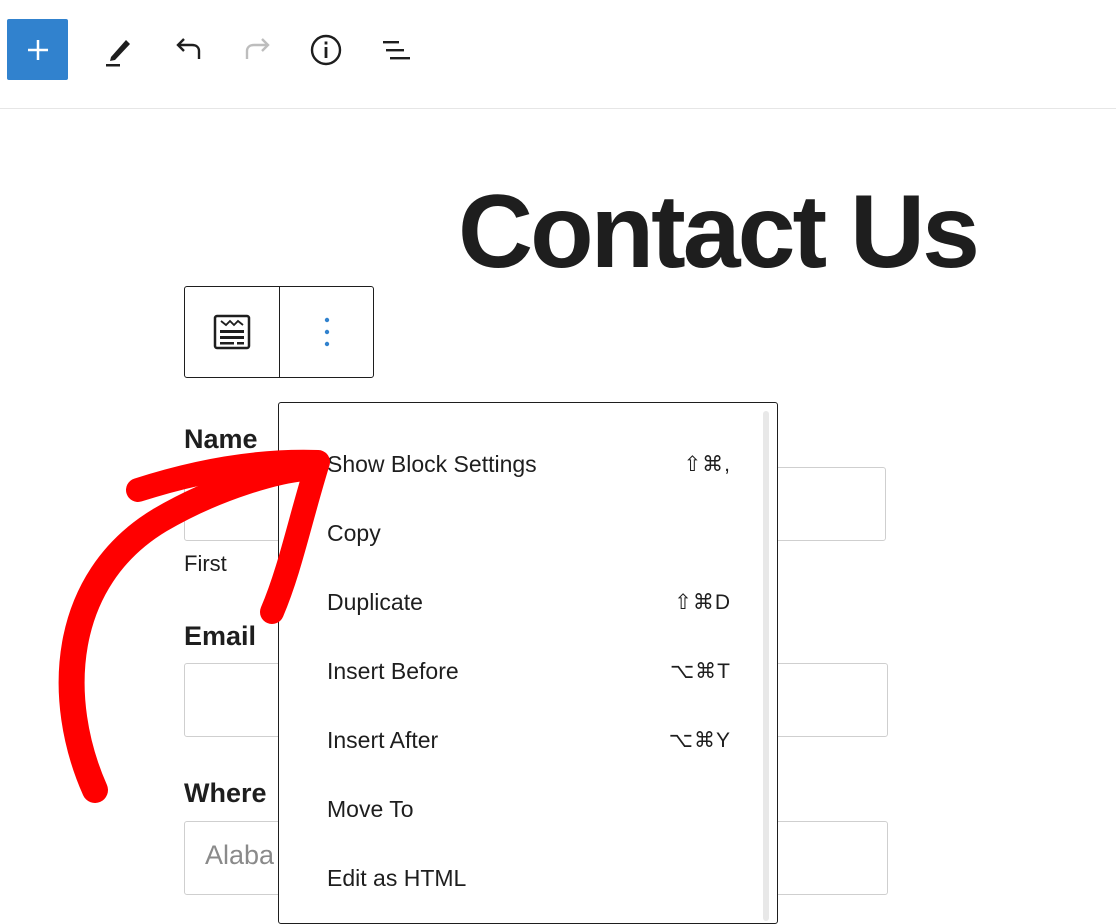  What do you see at coordinates (354, 532) in the screenshot?
I see `menu-item-label: Copy` at bounding box center [354, 532].